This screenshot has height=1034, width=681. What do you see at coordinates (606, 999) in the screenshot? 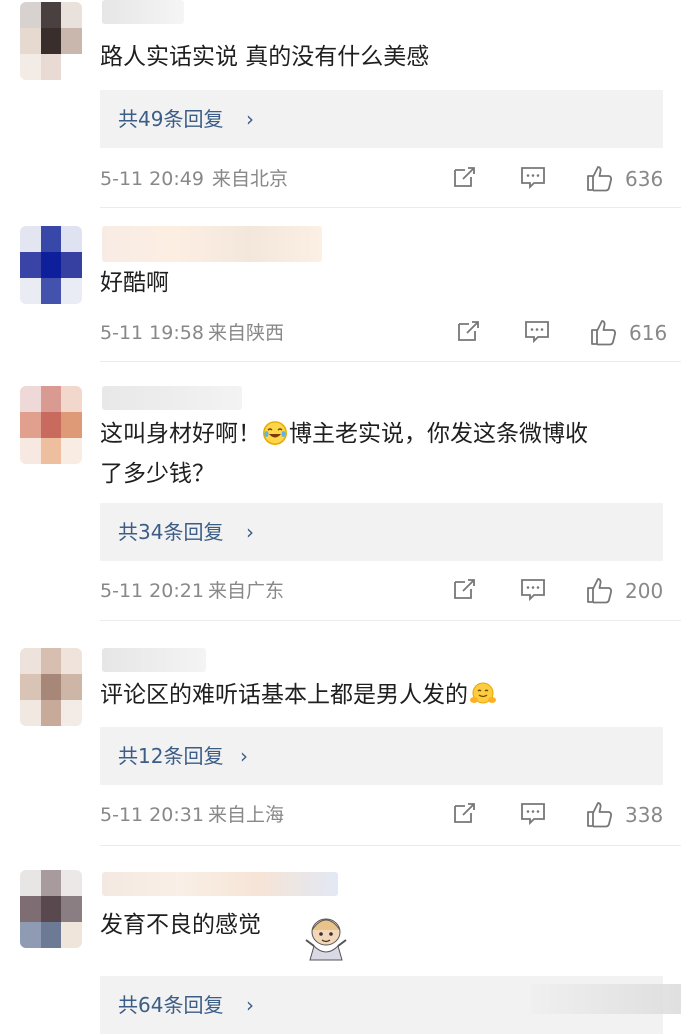
I see `watermark` at bounding box center [606, 999].